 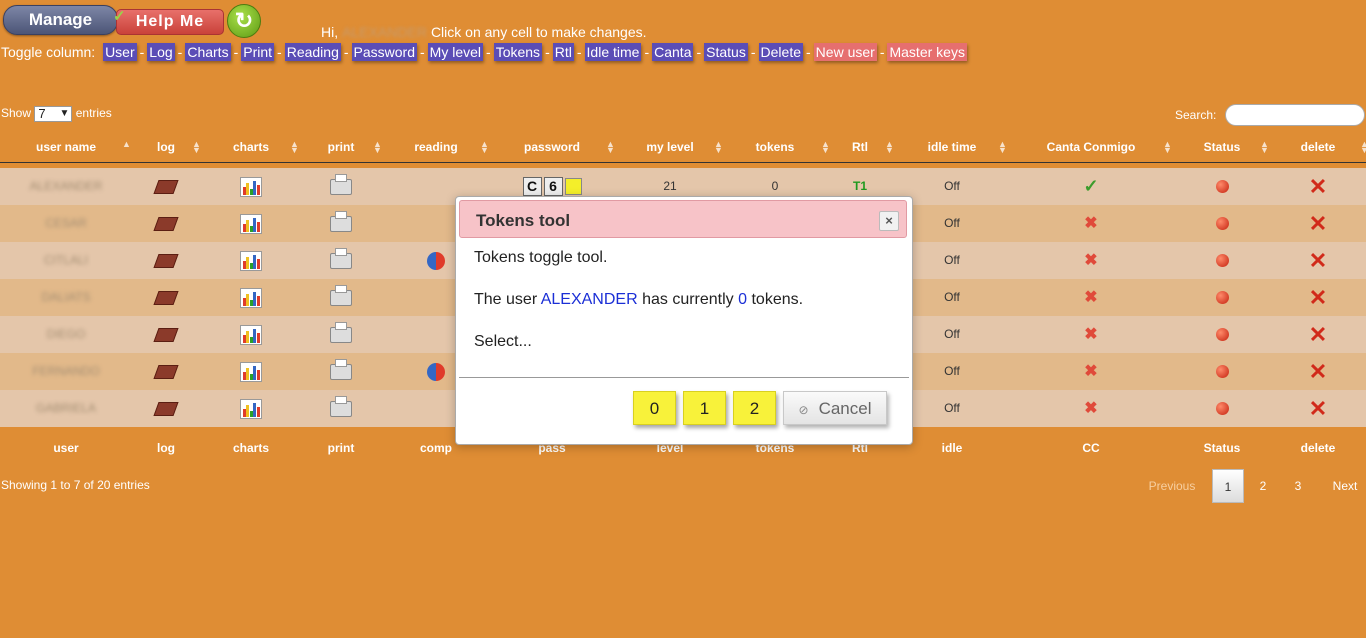 I want to click on token-option-0-button: 0, so click(x=654, y=408).